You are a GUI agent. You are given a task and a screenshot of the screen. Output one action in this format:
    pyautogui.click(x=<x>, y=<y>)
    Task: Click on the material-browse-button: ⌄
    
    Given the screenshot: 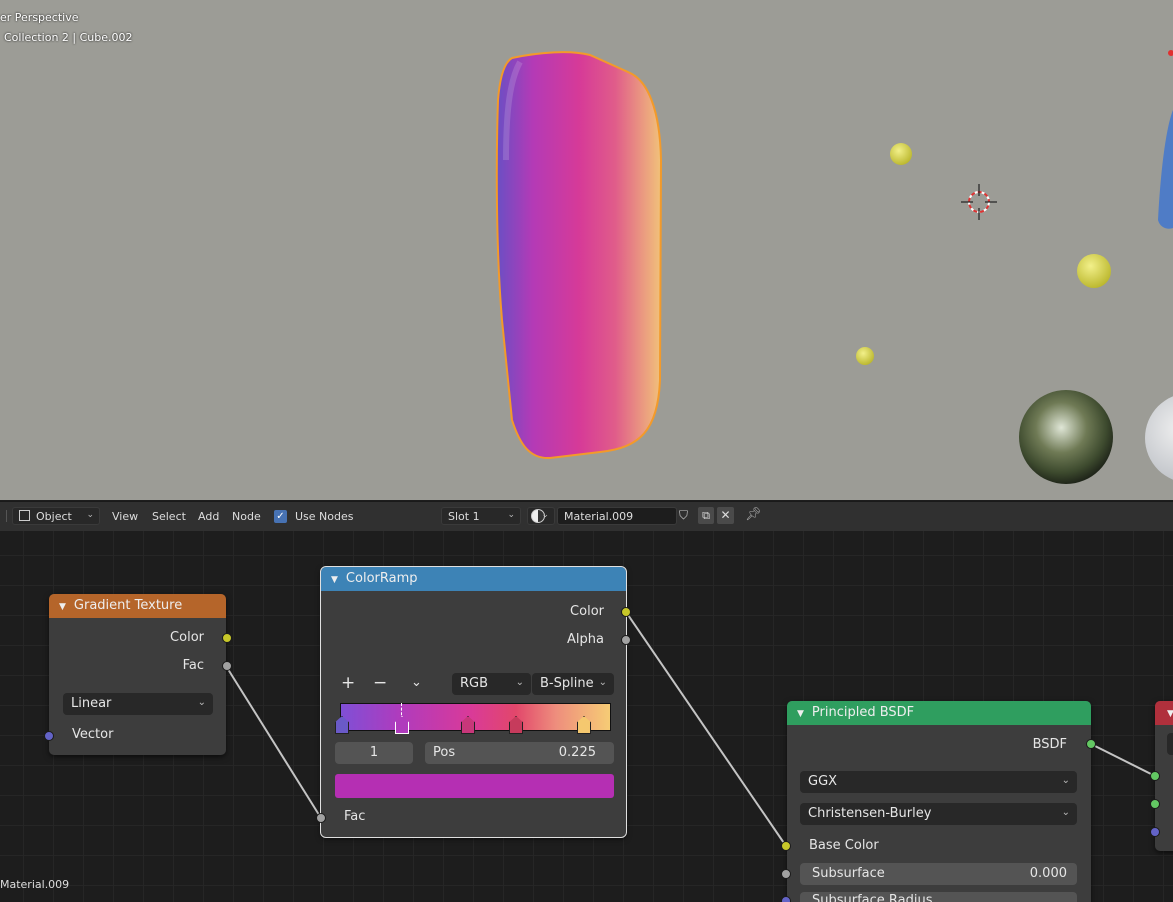 What is the action you would take?
    pyautogui.click(x=541, y=516)
    